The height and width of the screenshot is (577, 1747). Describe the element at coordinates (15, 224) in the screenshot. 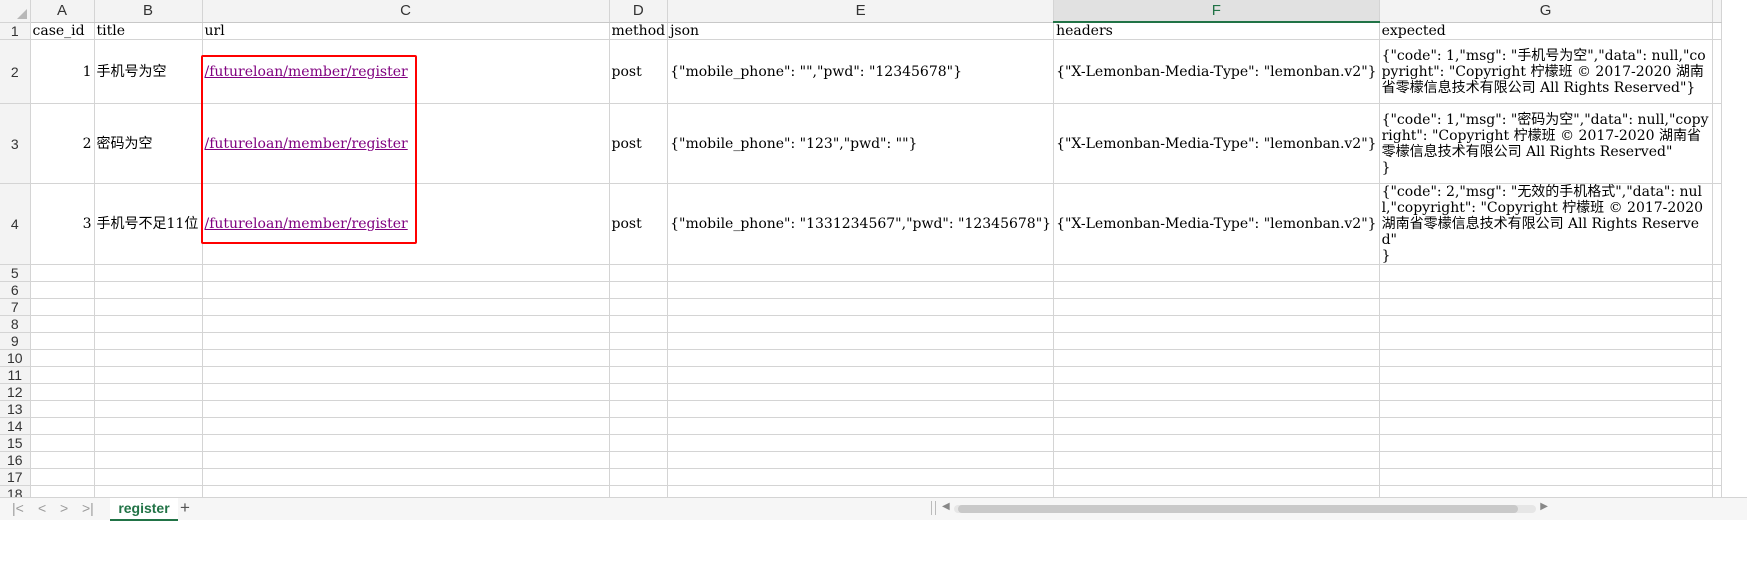

I see `row-header: 4` at that location.